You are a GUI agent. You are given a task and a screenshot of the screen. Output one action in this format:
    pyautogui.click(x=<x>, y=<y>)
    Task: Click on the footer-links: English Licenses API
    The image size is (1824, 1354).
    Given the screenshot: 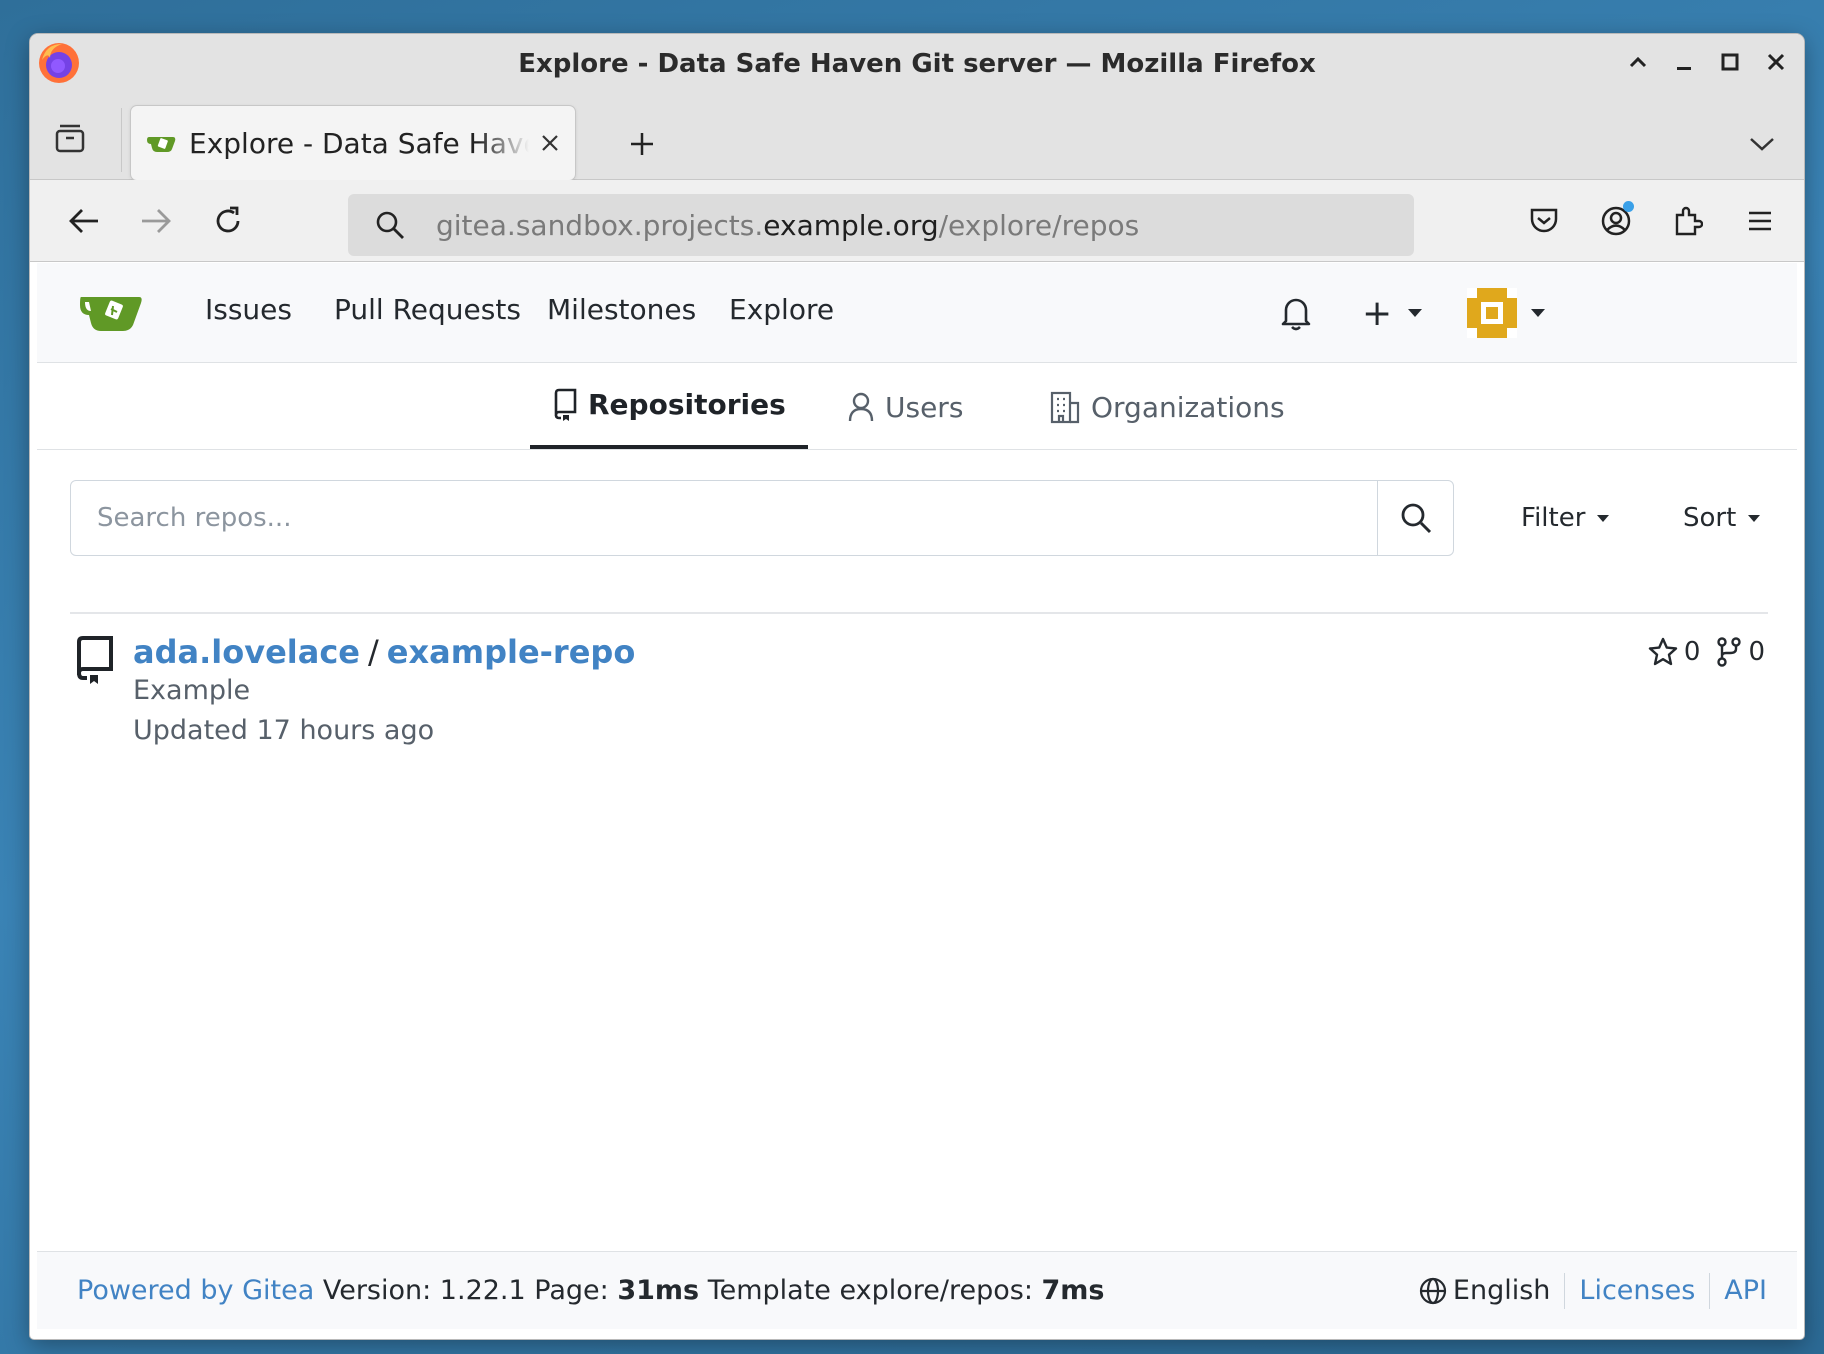 What is the action you would take?
    pyautogui.click(x=1593, y=1290)
    